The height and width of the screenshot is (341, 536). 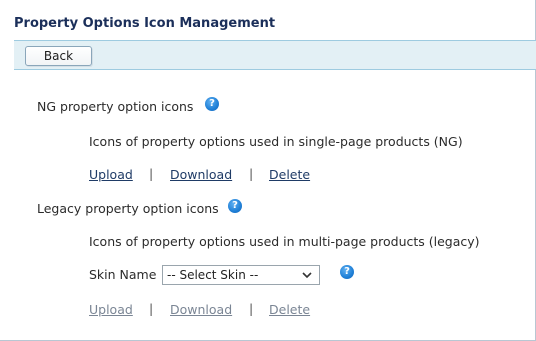 What do you see at coordinates (123, 274) in the screenshot?
I see `skin-name-label: Skin Name` at bounding box center [123, 274].